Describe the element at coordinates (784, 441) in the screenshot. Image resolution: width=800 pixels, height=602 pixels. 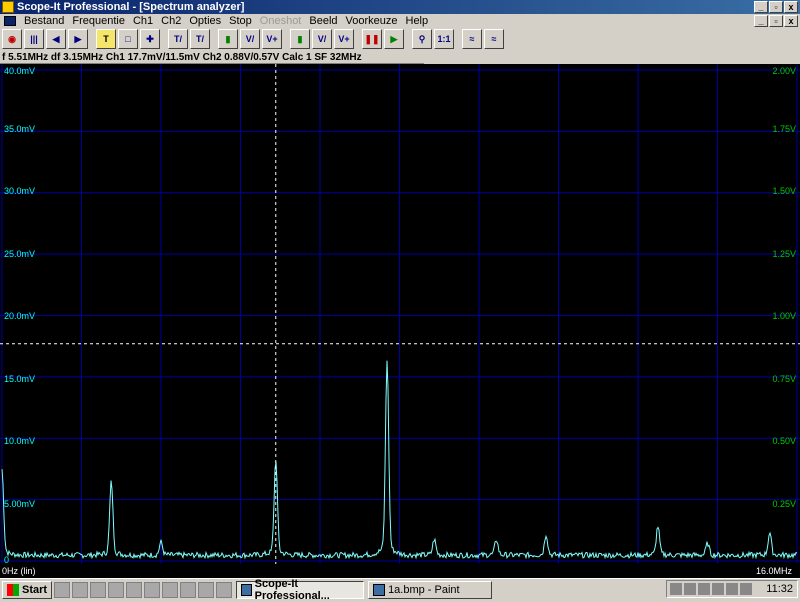
I see `y-right-label: 0.50V` at that location.